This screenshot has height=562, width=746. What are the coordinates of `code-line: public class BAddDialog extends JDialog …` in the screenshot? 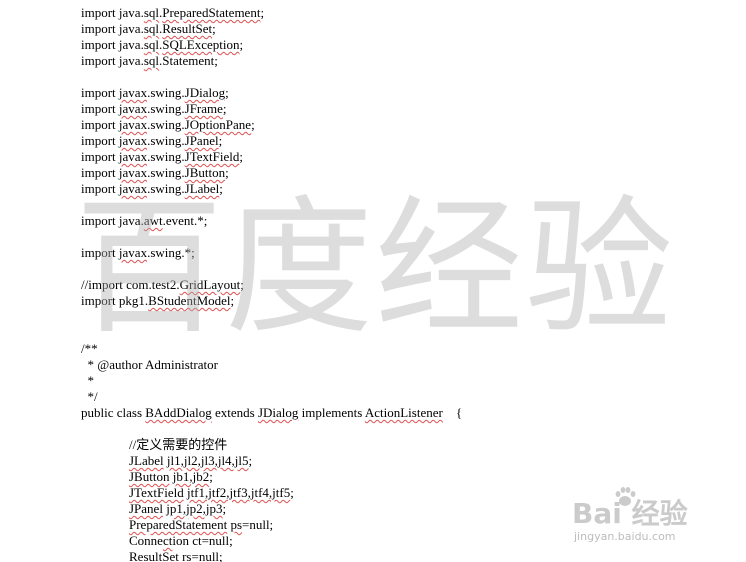 It's located at (272, 412).